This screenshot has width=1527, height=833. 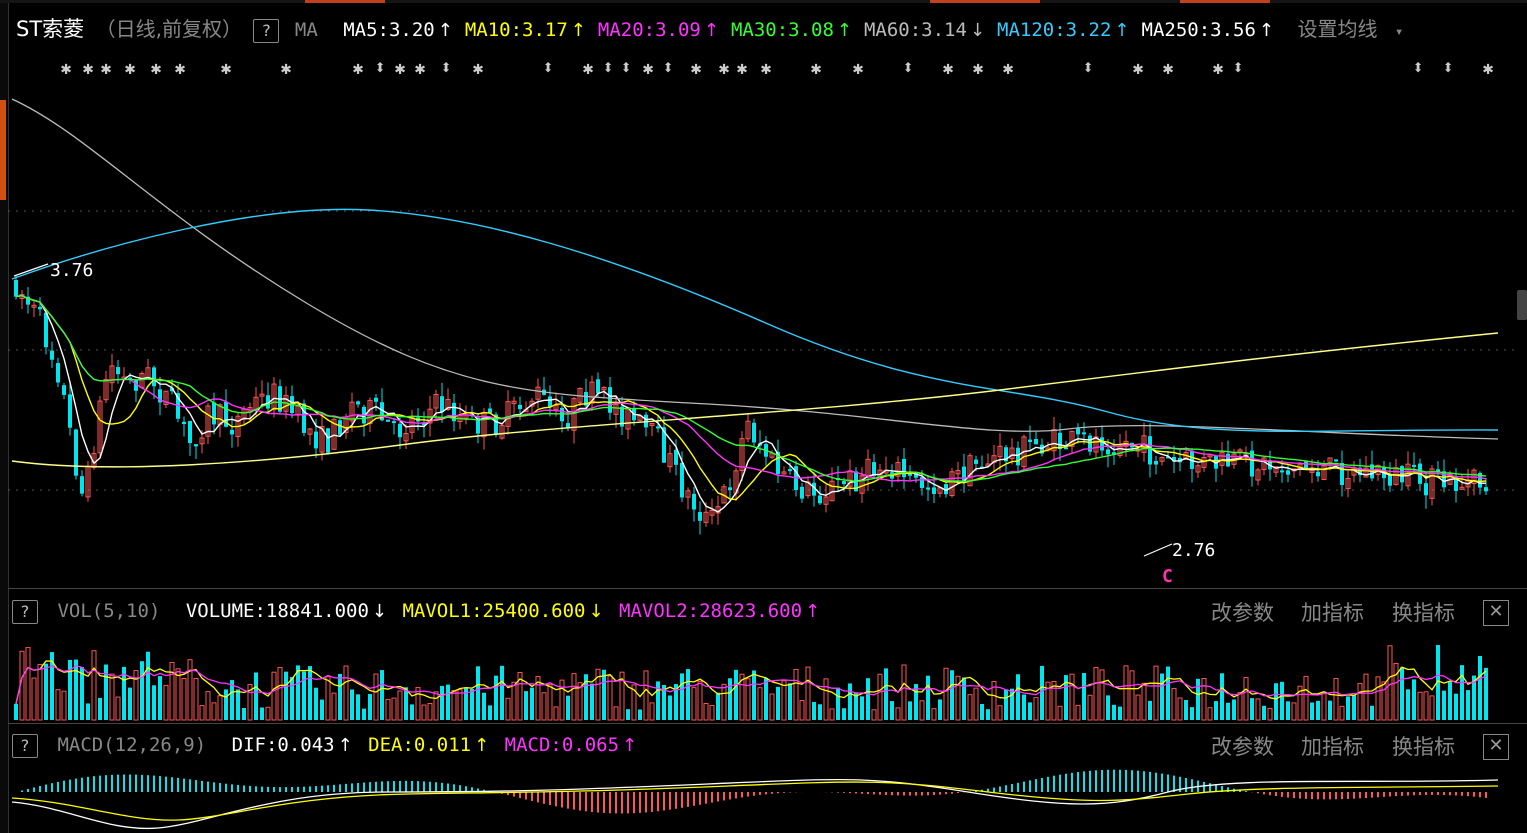 What do you see at coordinates (1158, 550) in the screenshot?
I see `low-pointer-line` at bounding box center [1158, 550].